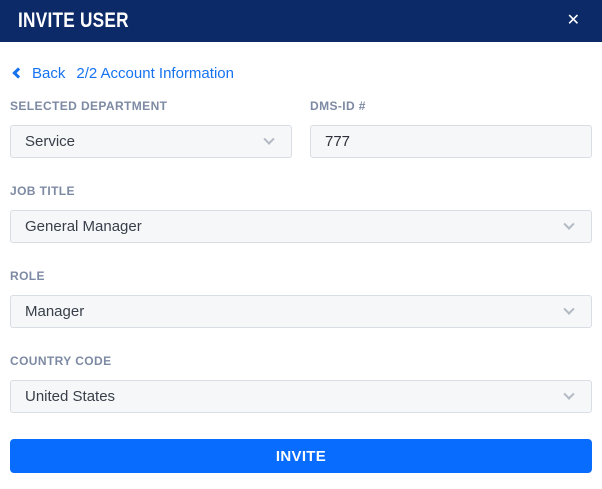 This screenshot has height=489, width=602. Describe the element at coordinates (48, 73) in the screenshot. I see `back-link: Back` at that location.